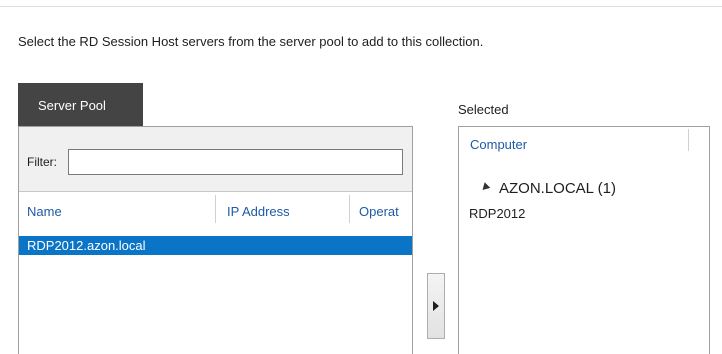 This screenshot has width=722, height=354. Describe the element at coordinates (557, 188) in the screenshot. I see `group-label: AZON.LOCAL (1)` at that location.